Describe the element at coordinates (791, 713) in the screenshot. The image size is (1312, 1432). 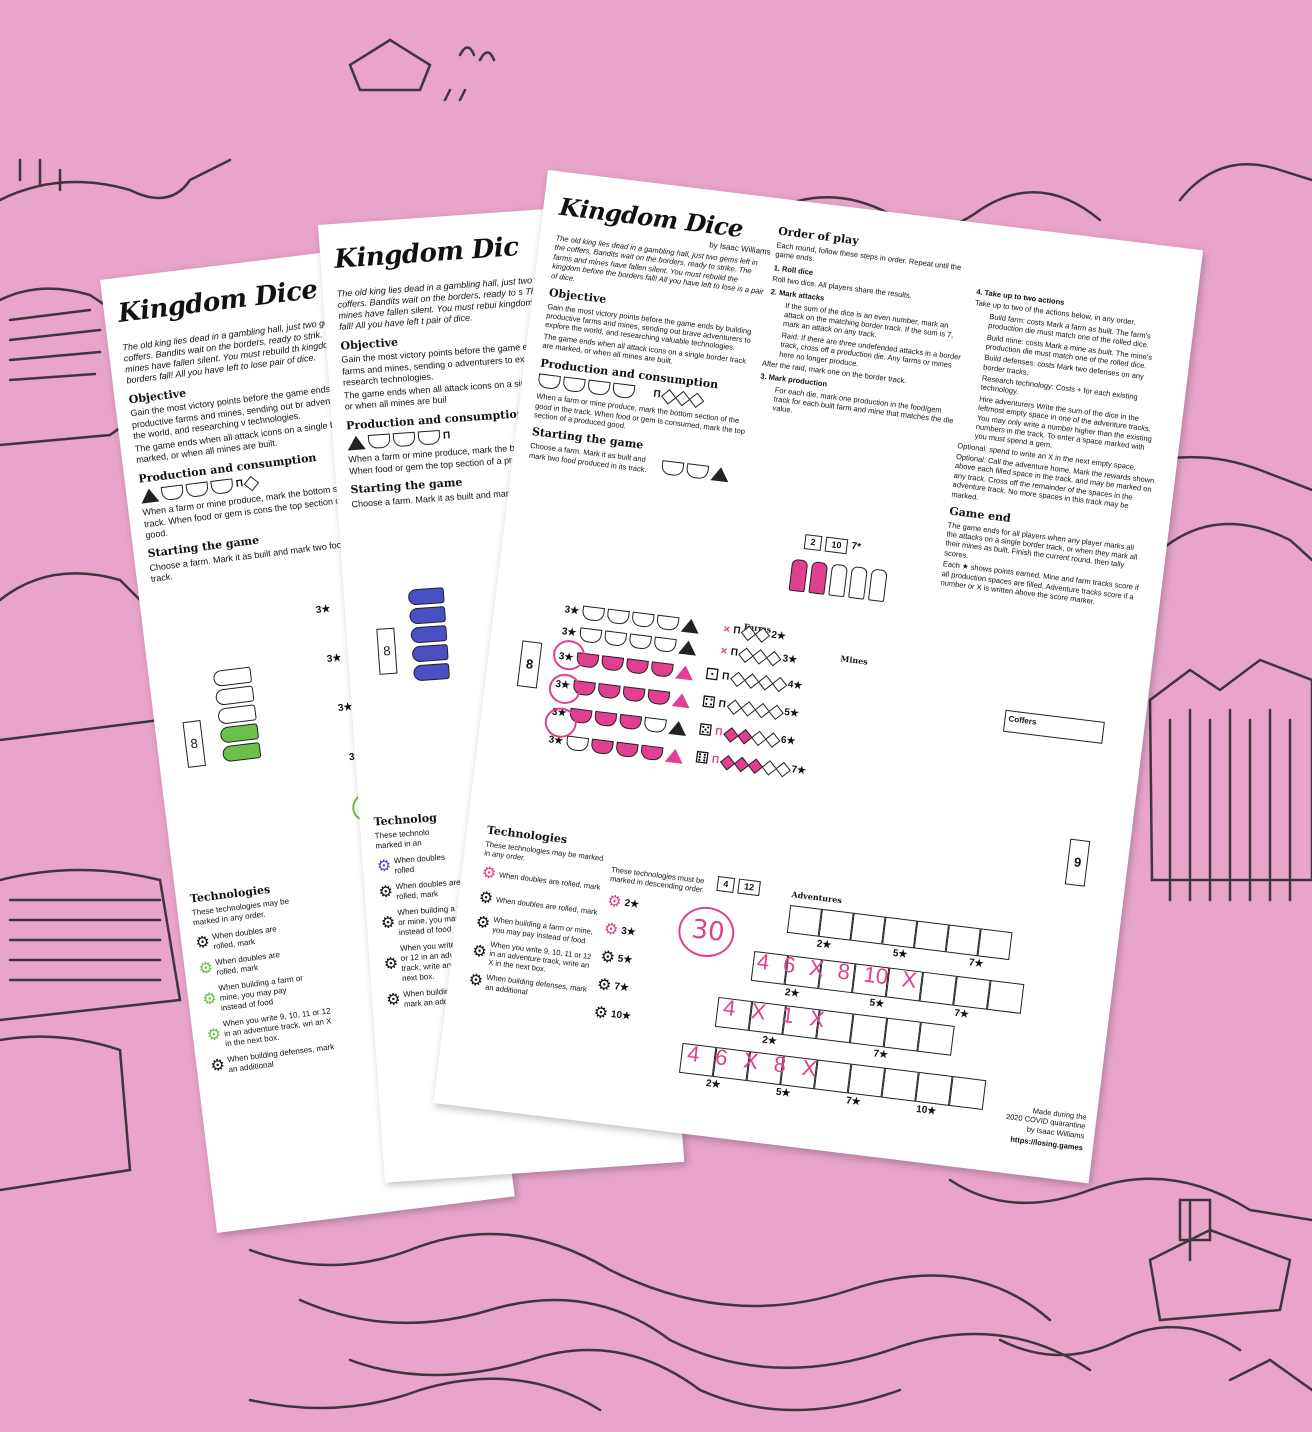
I see `mine-score: 5★` at that location.